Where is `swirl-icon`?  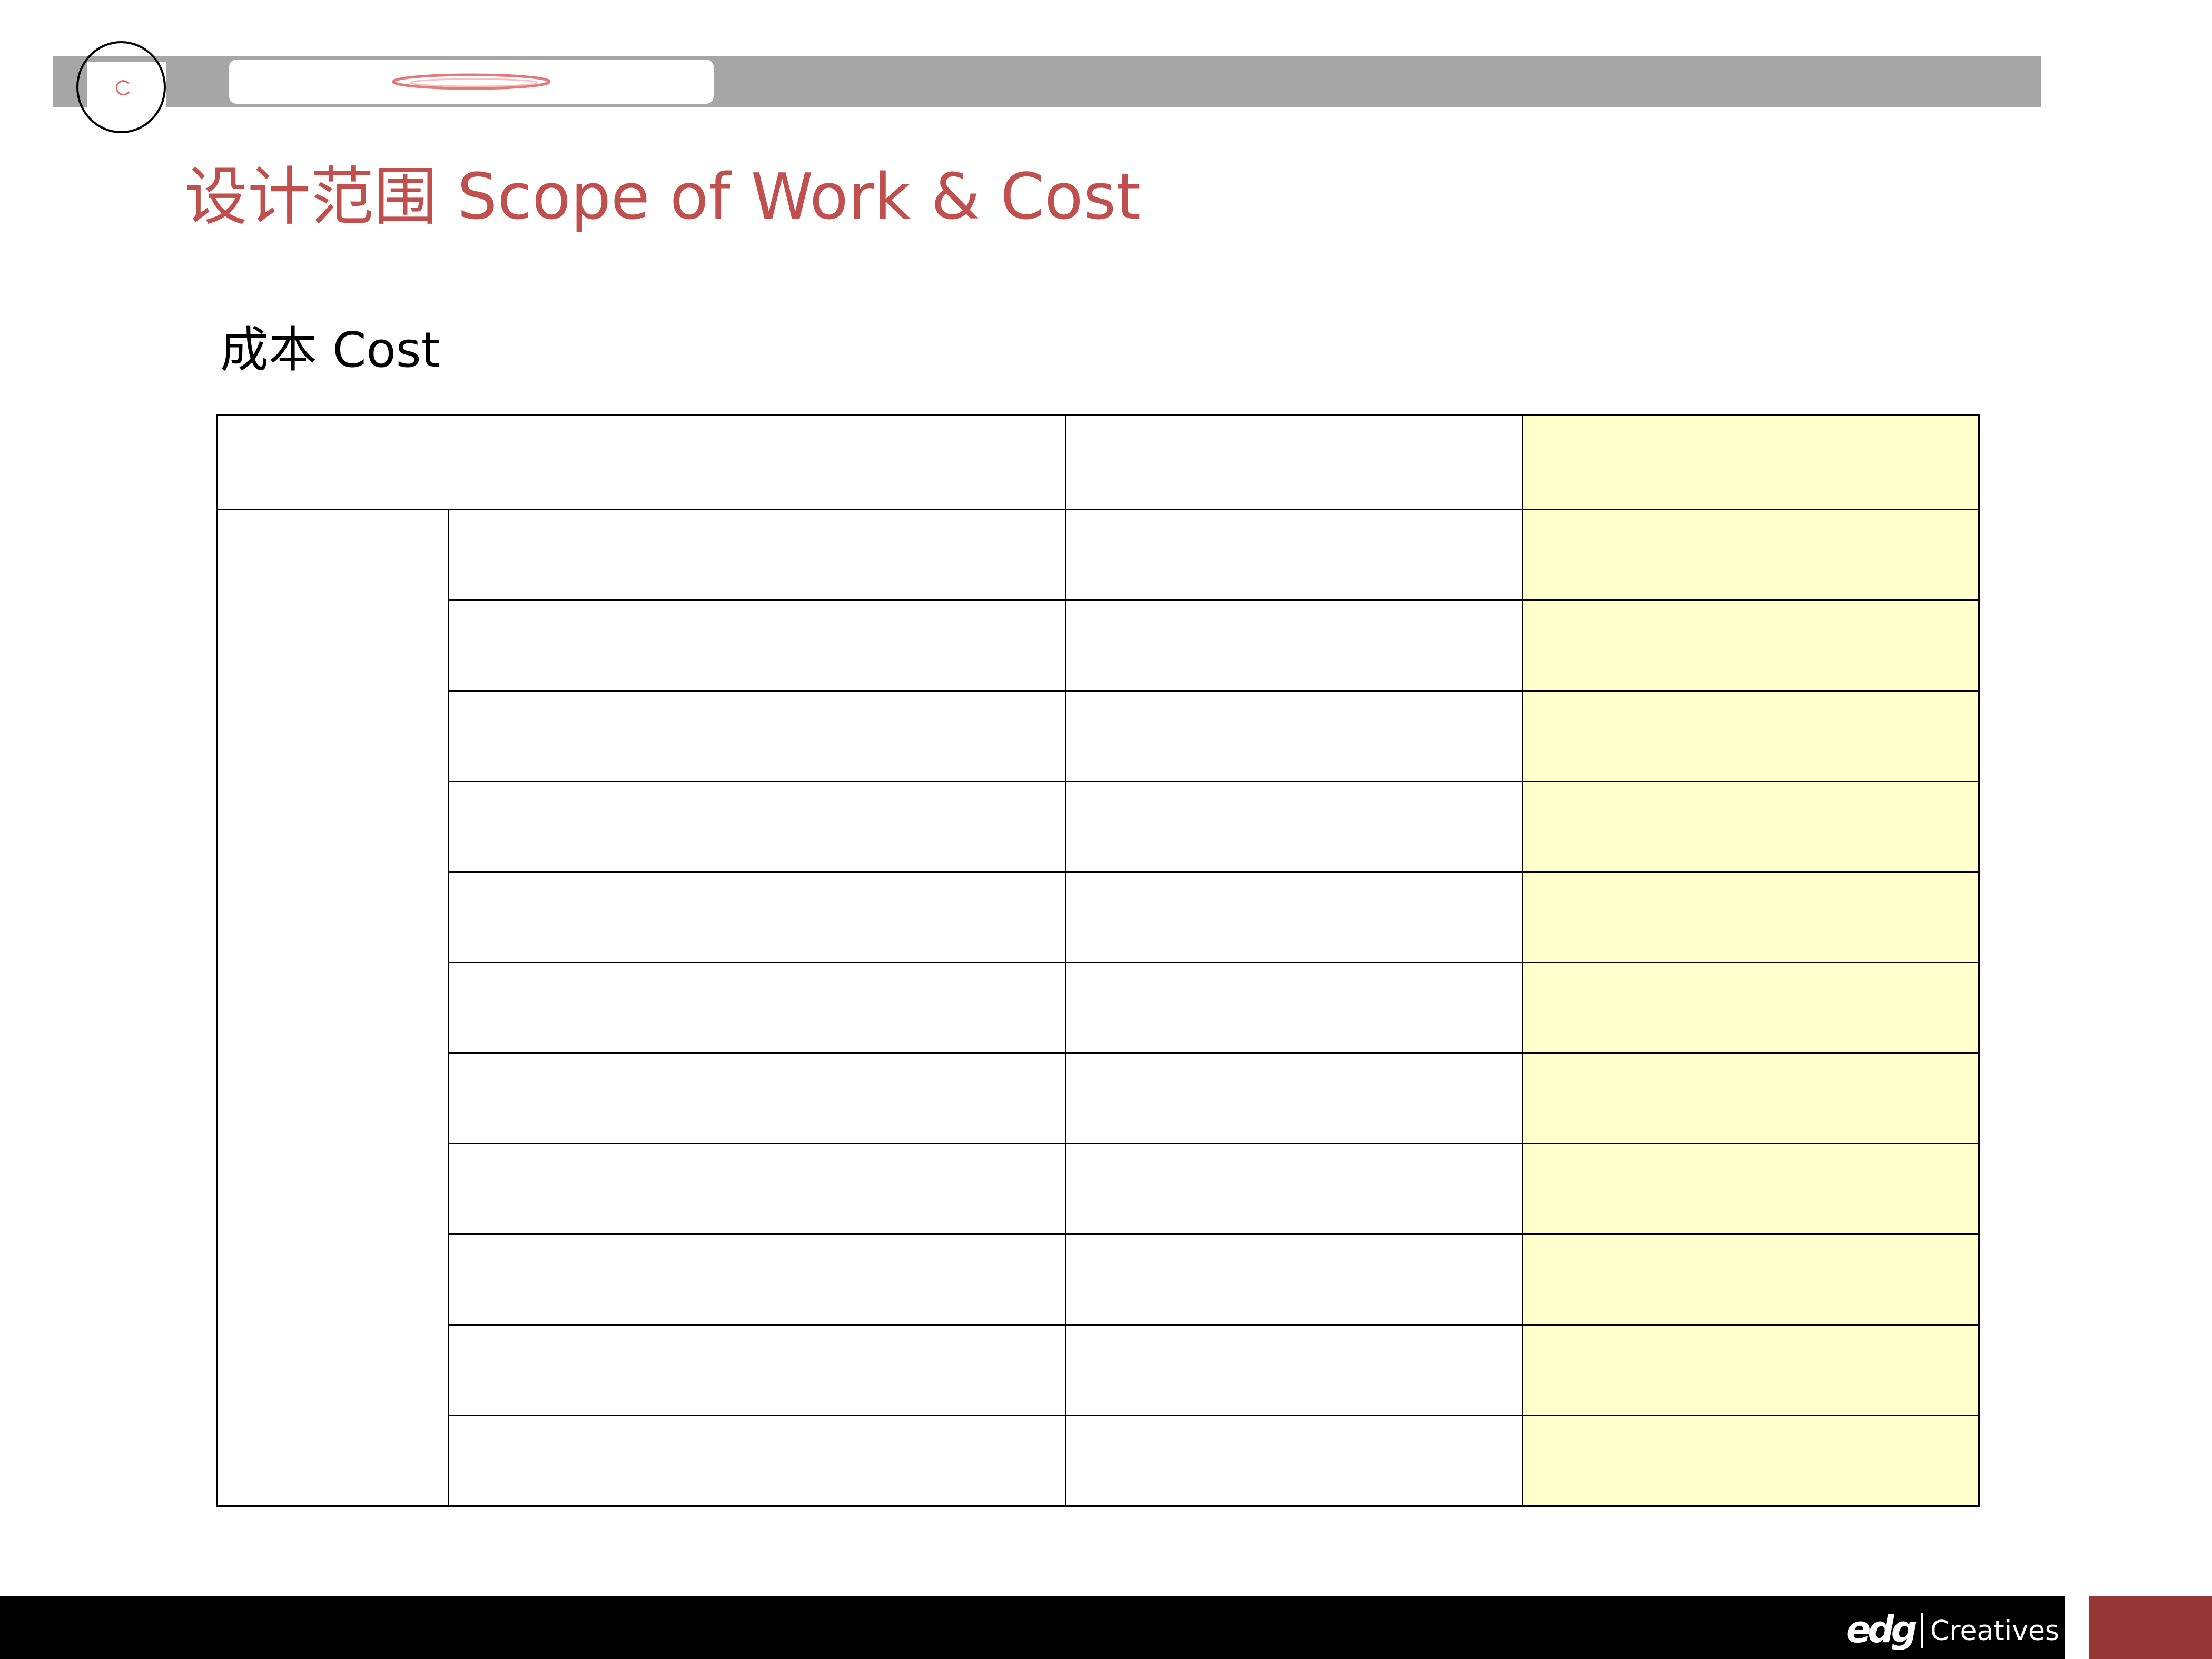 swirl-icon is located at coordinates (122, 88).